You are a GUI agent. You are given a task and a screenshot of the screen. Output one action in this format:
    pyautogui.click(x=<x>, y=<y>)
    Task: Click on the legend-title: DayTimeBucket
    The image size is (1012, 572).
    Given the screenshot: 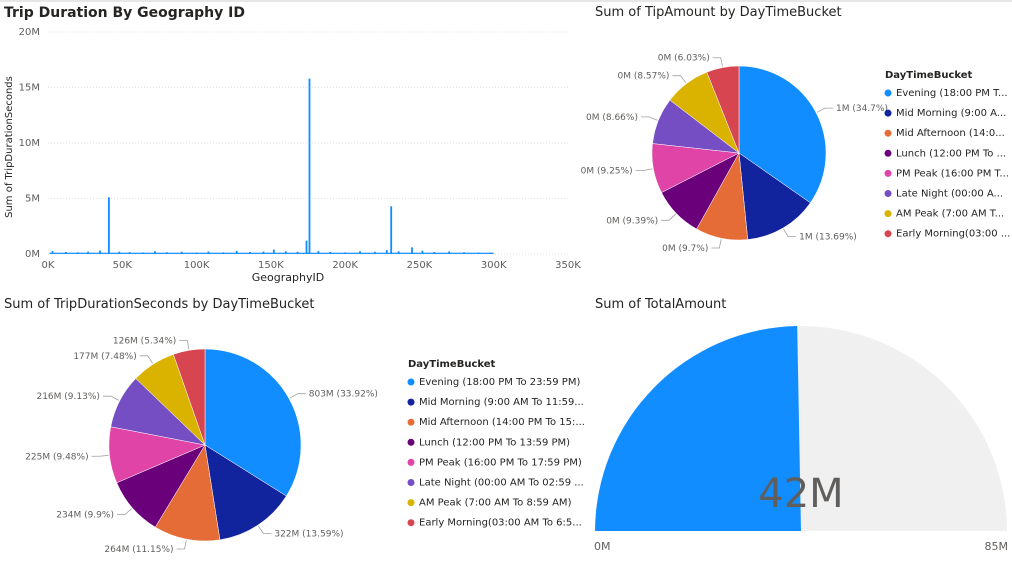 What is the action you would take?
    pyautogui.click(x=452, y=364)
    